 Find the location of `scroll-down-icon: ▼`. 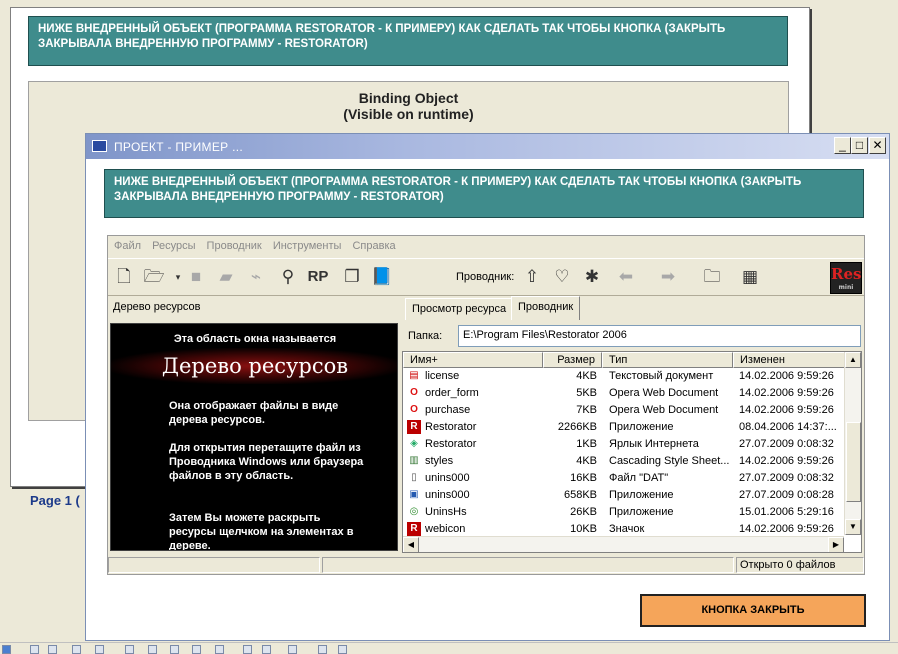

scroll-down-icon: ▼ is located at coordinates (853, 527).